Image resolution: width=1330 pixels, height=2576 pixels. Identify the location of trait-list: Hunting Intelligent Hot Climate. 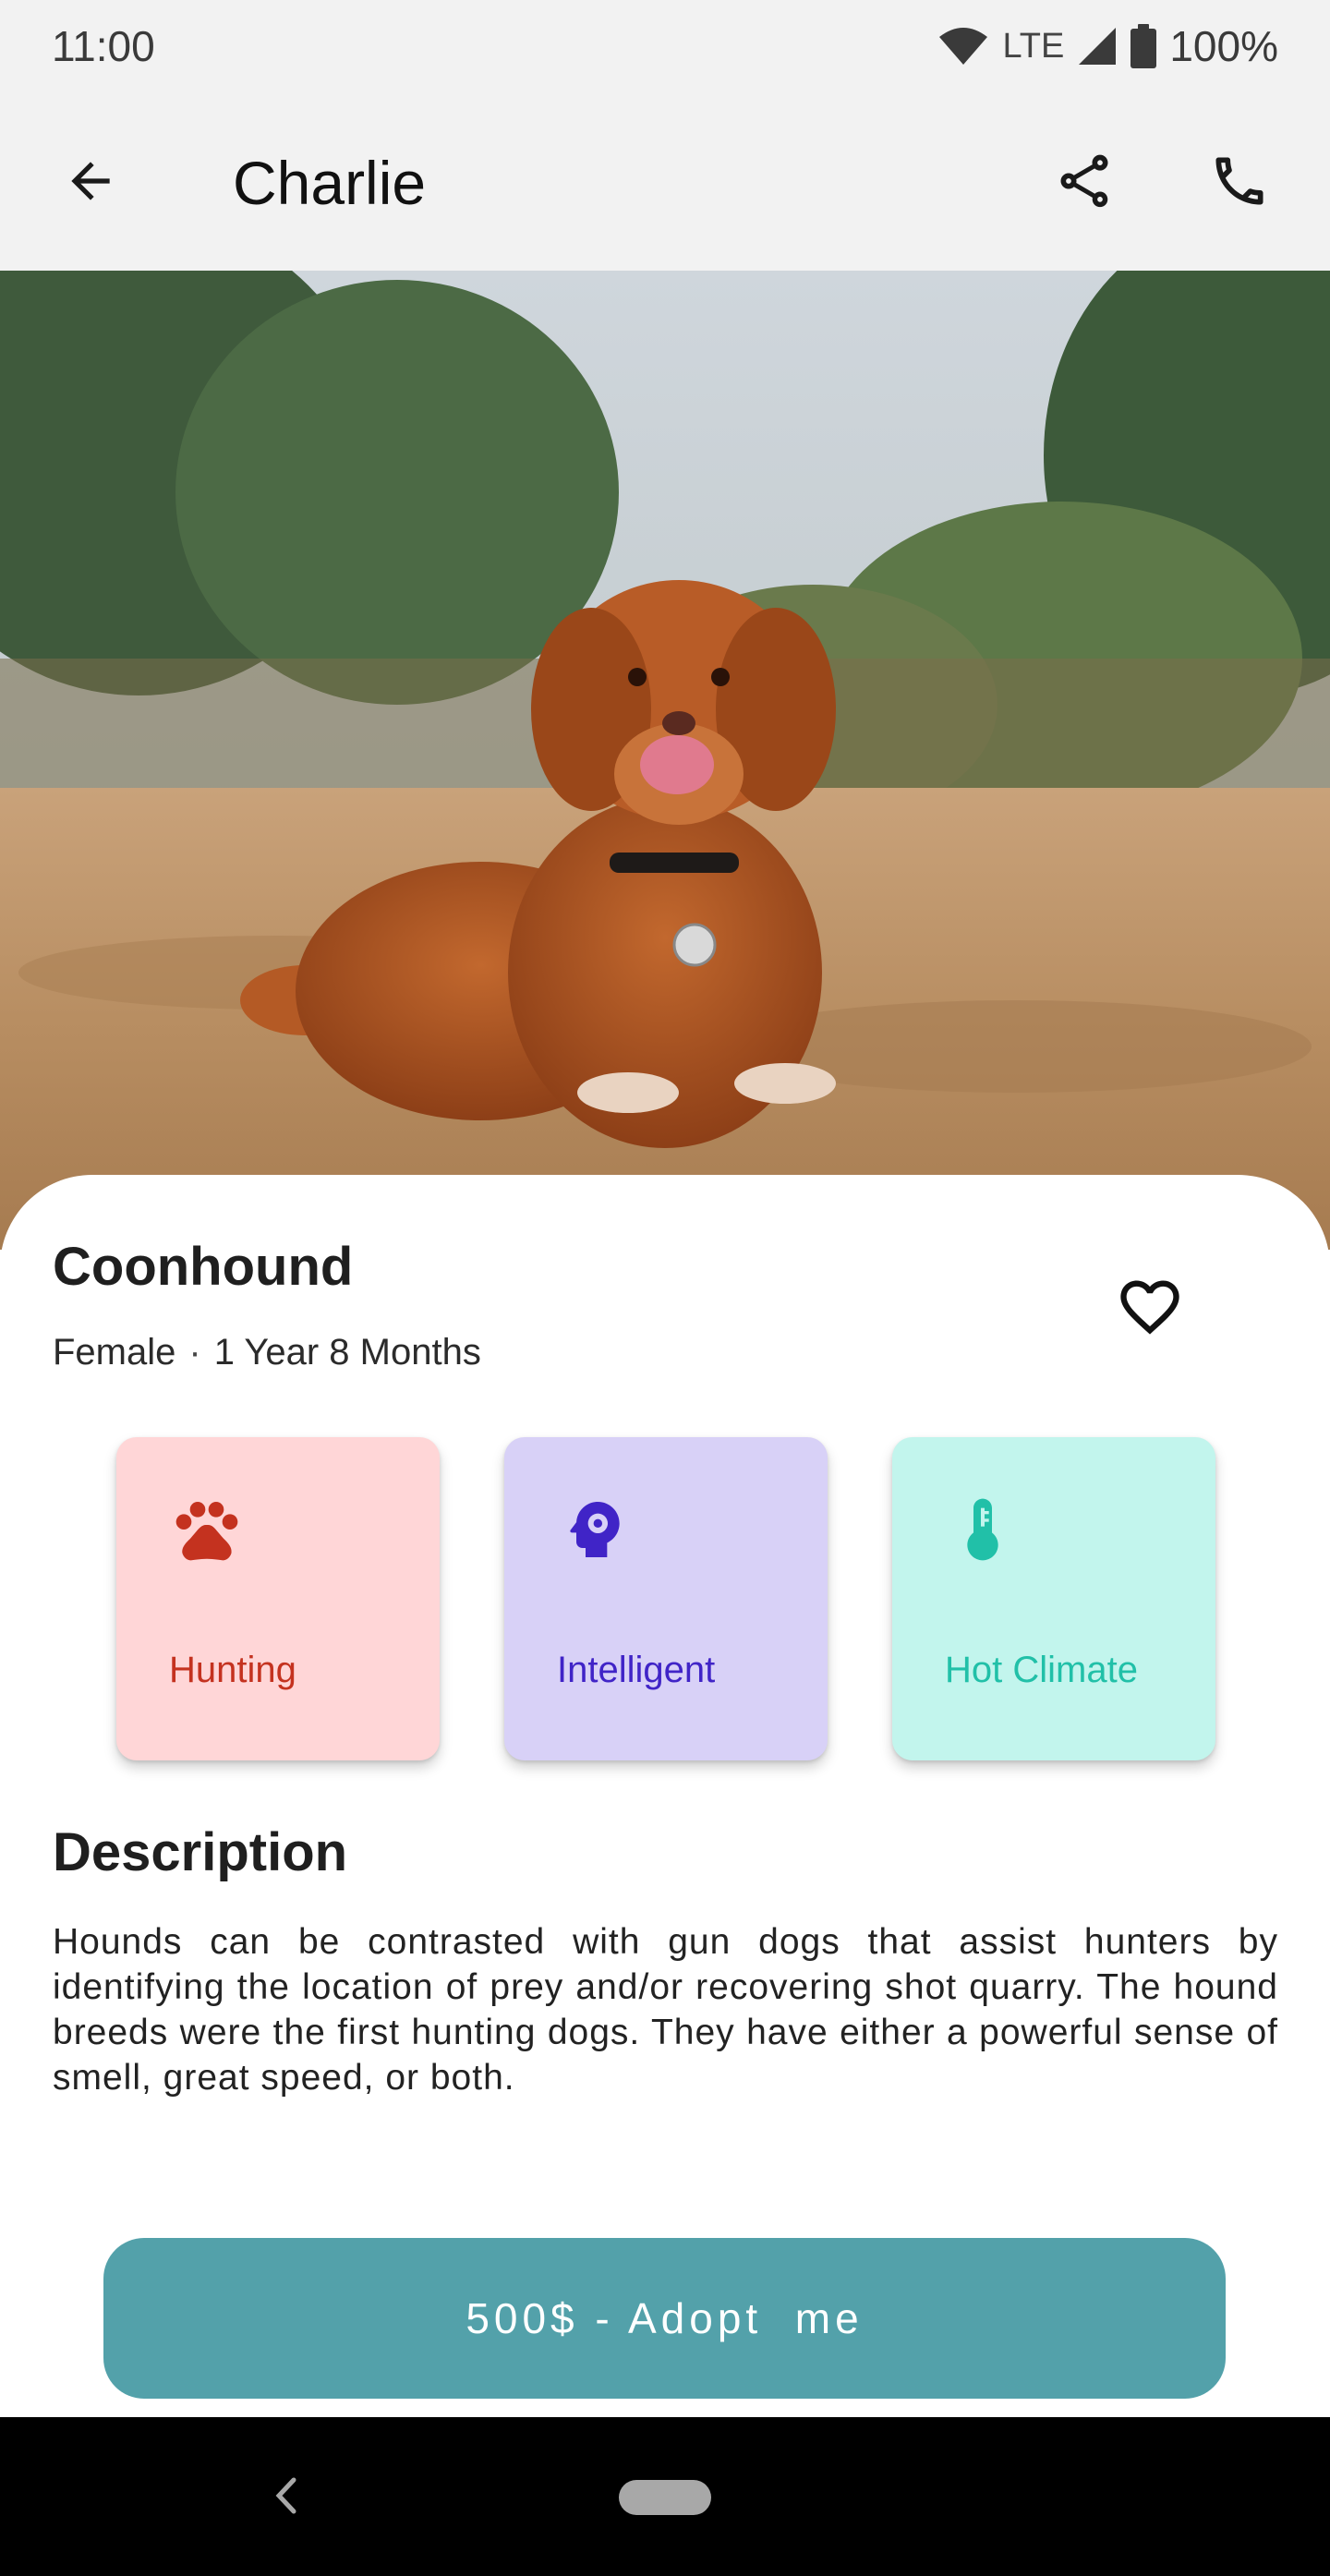
(665, 1598).